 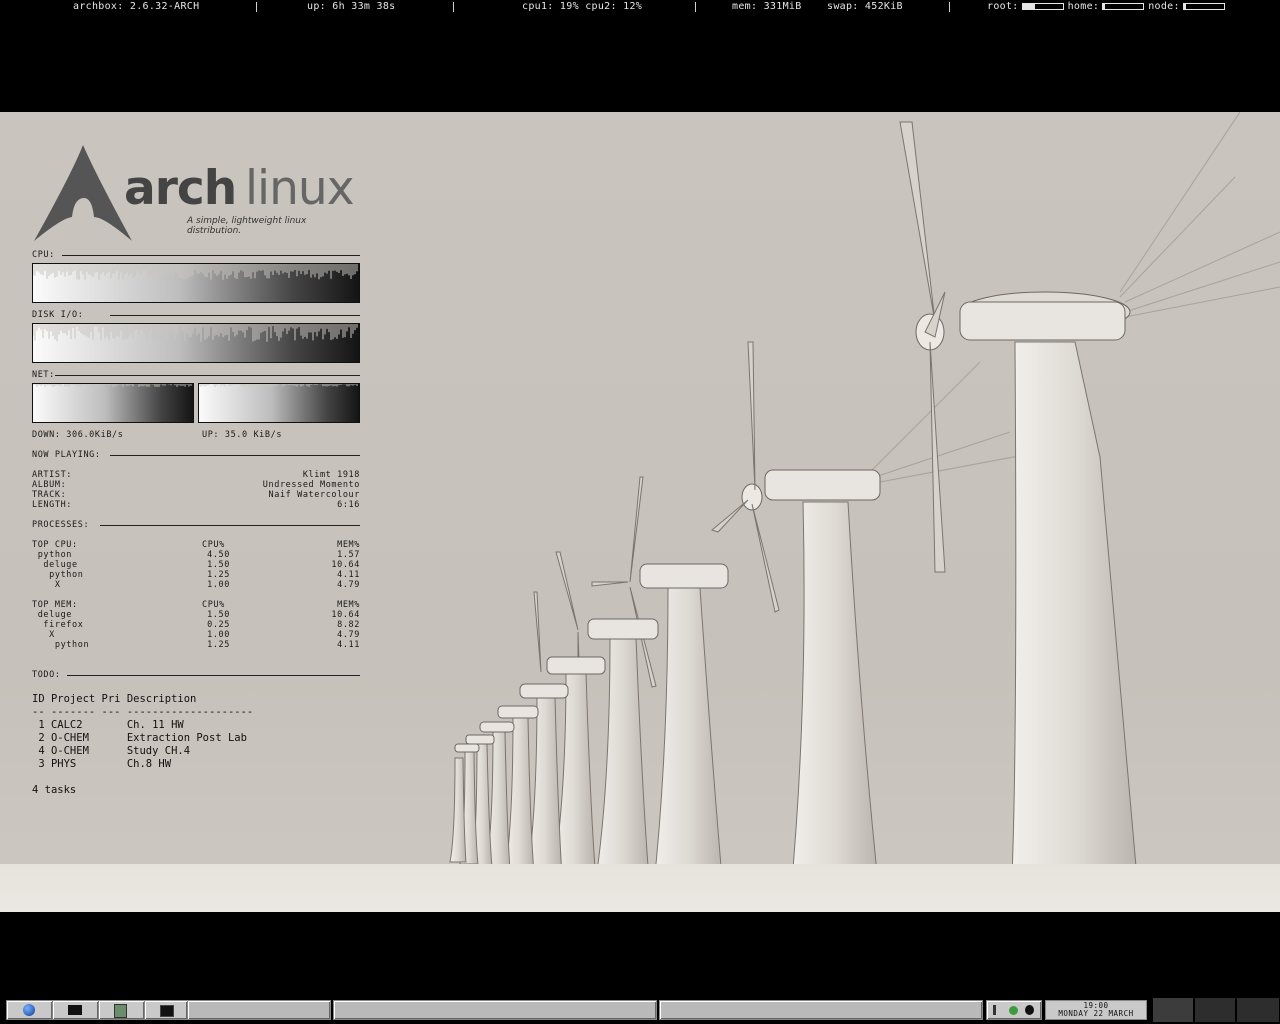 What do you see at coordinates (195, 333) in the screenshot?
I see `disk-io-graph-bars` at bounding box center [195, 333].